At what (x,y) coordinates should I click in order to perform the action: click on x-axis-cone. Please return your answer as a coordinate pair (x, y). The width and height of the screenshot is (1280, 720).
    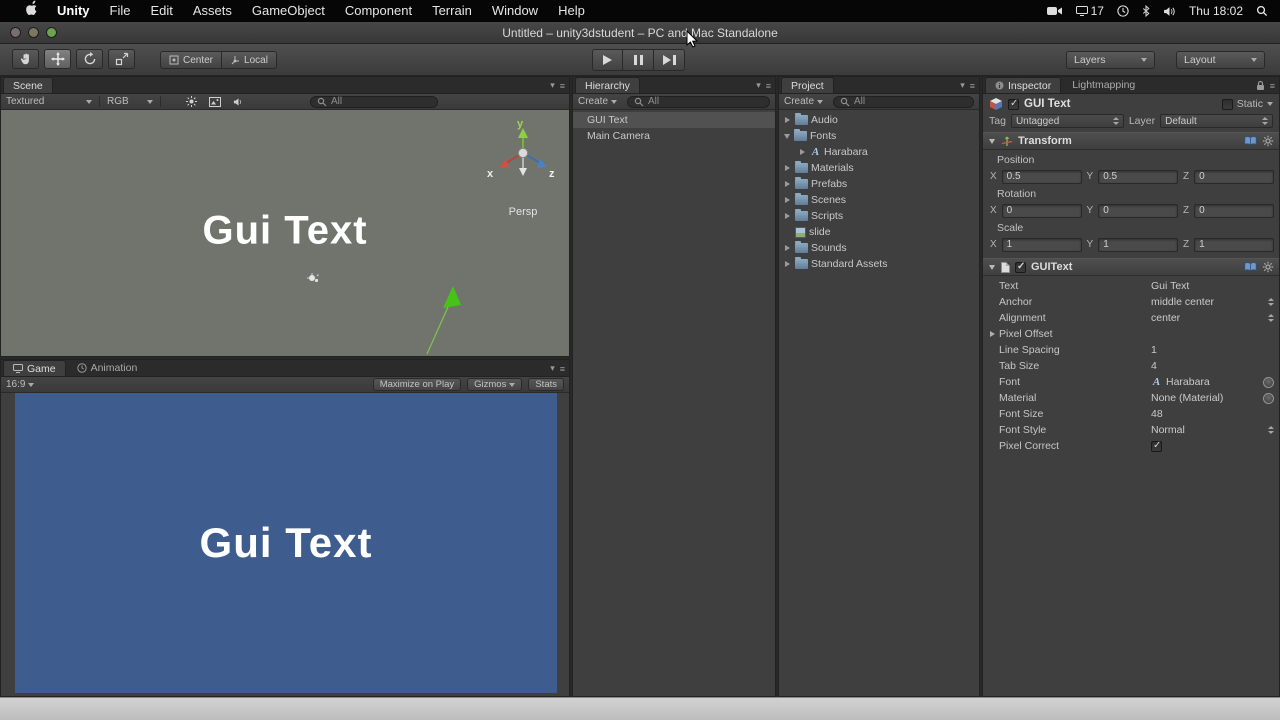
    Looking at the image, I should click on (504, 163).